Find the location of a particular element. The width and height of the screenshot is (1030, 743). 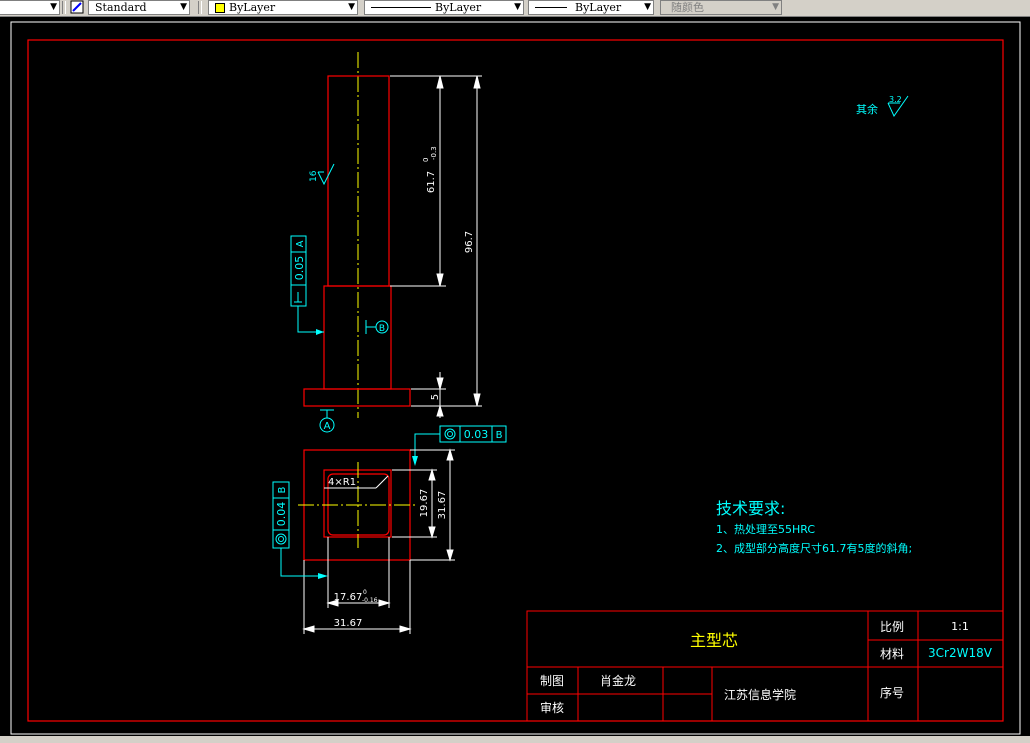

scale-label: 比例 is located at coordinates (892, 627).